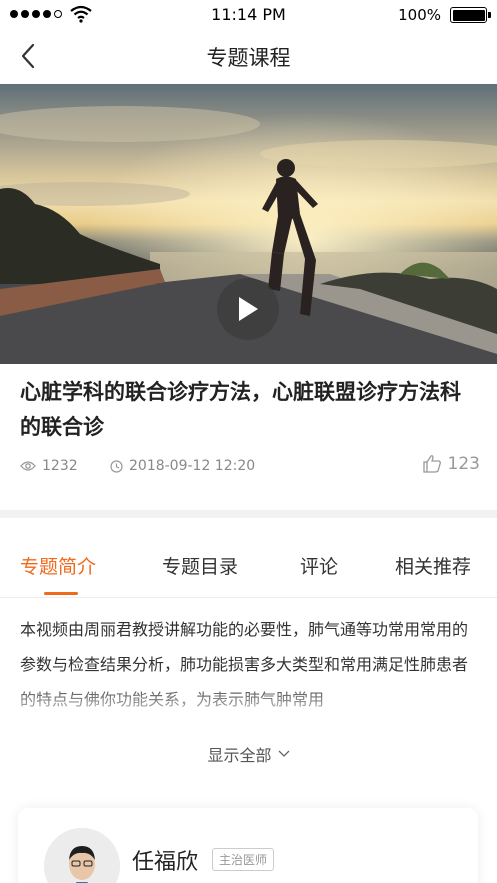 The width and height of the screenshot is (497, 883). Describe the element at coordinates (200, 565) in the screenshot. I see `tab-catalog: 专题目录` at that location.